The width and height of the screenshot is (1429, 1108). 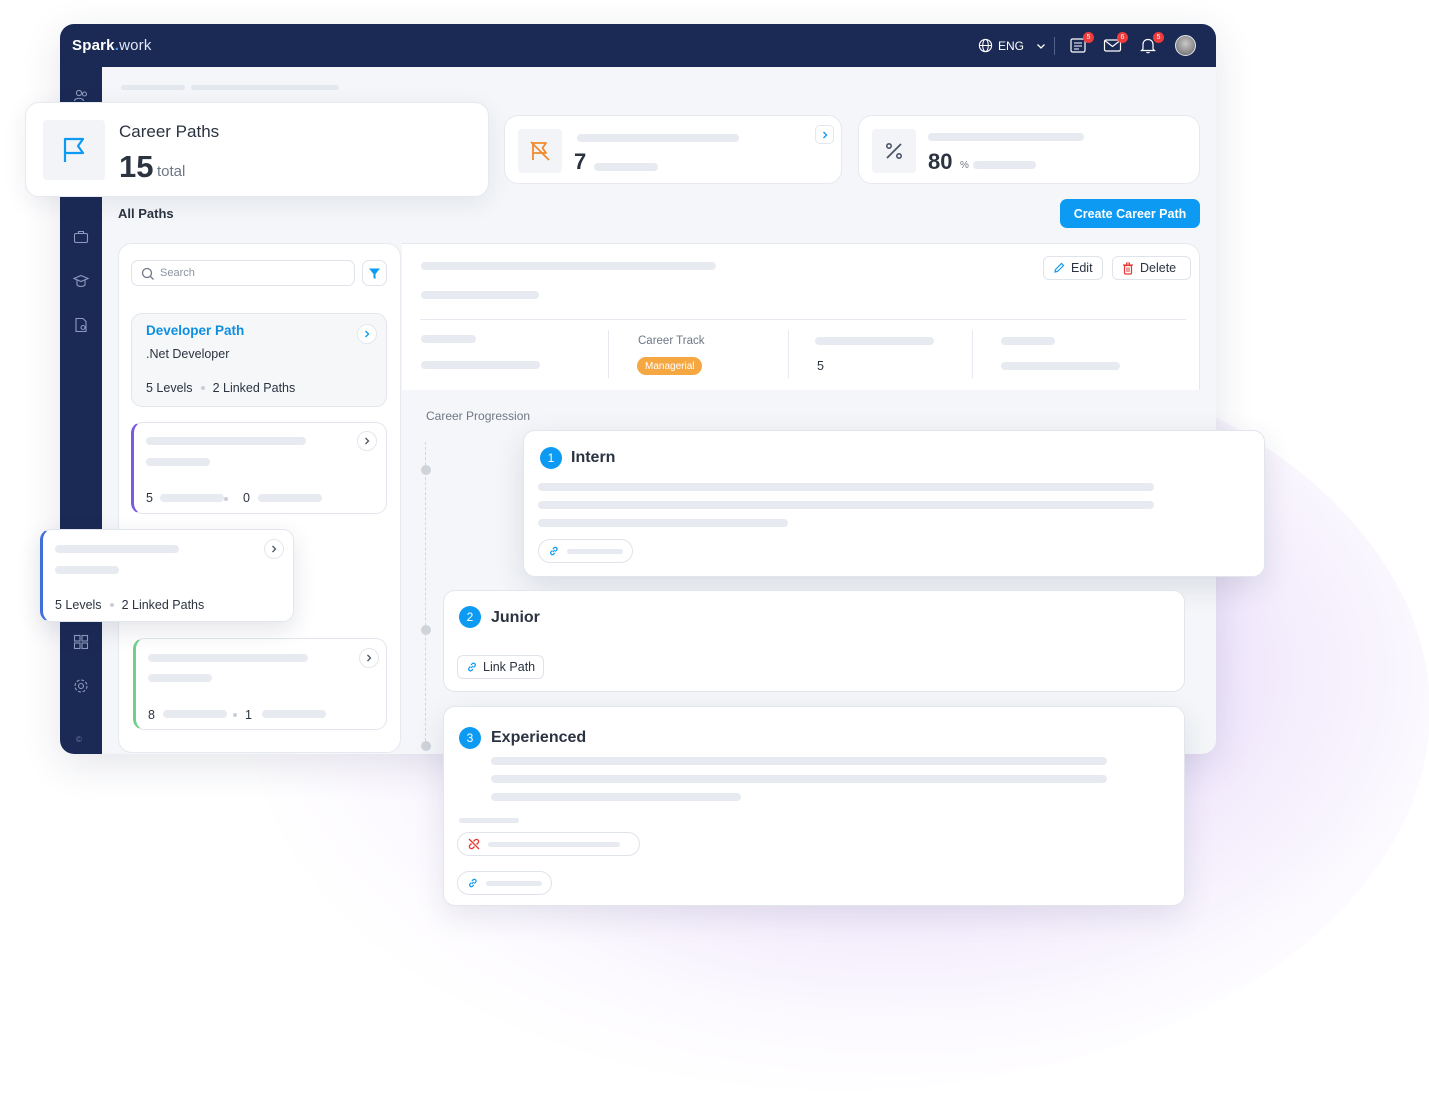 What do you see at coordinates (177, 273) in the screenshot?
I see `search-placeholder: Search` at bounding box center [177, 273].